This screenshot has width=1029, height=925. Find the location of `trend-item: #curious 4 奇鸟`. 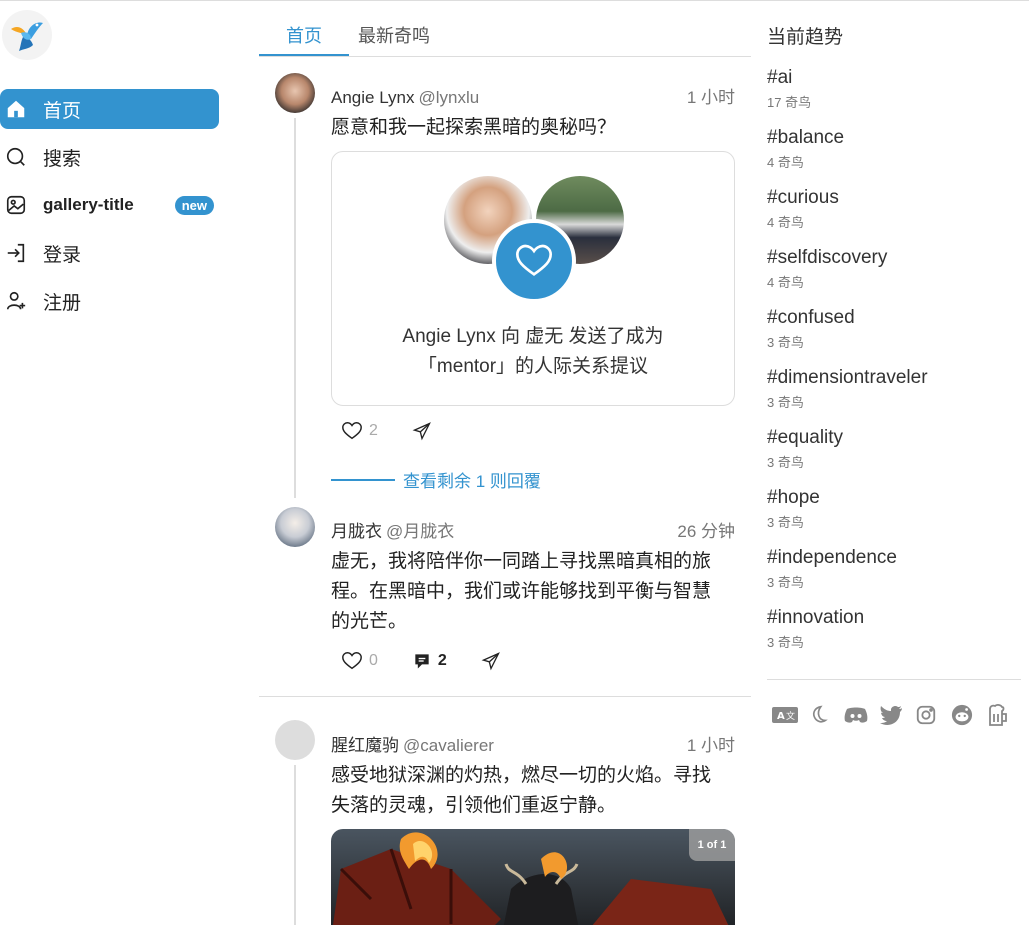

trend-item: #curious 4 奇鸟 is located at coordinates (803, 209).